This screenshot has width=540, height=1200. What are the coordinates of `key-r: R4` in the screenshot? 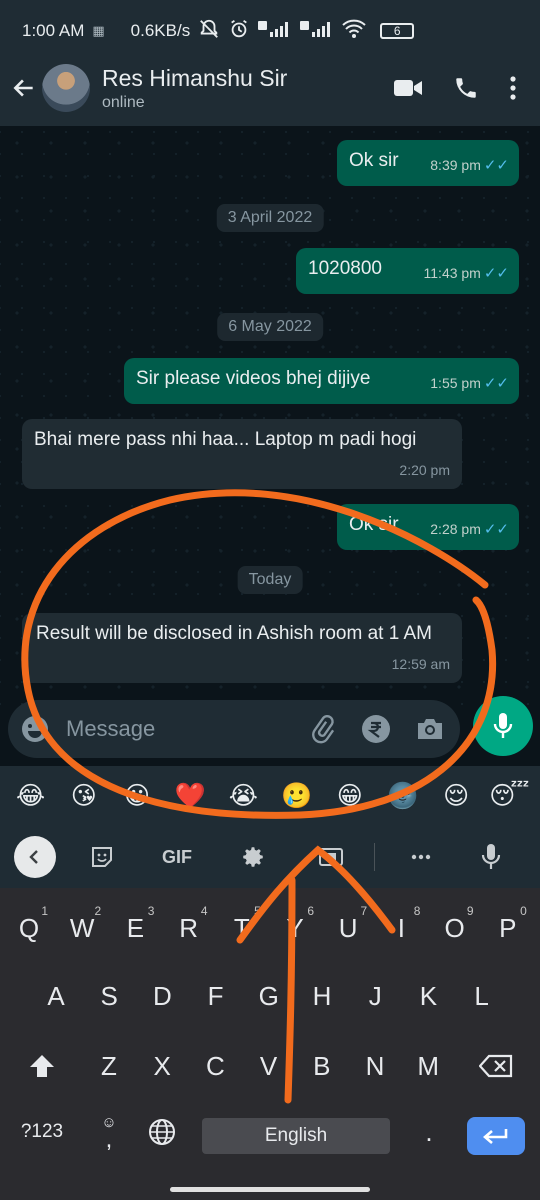 It's located at (189, 928).